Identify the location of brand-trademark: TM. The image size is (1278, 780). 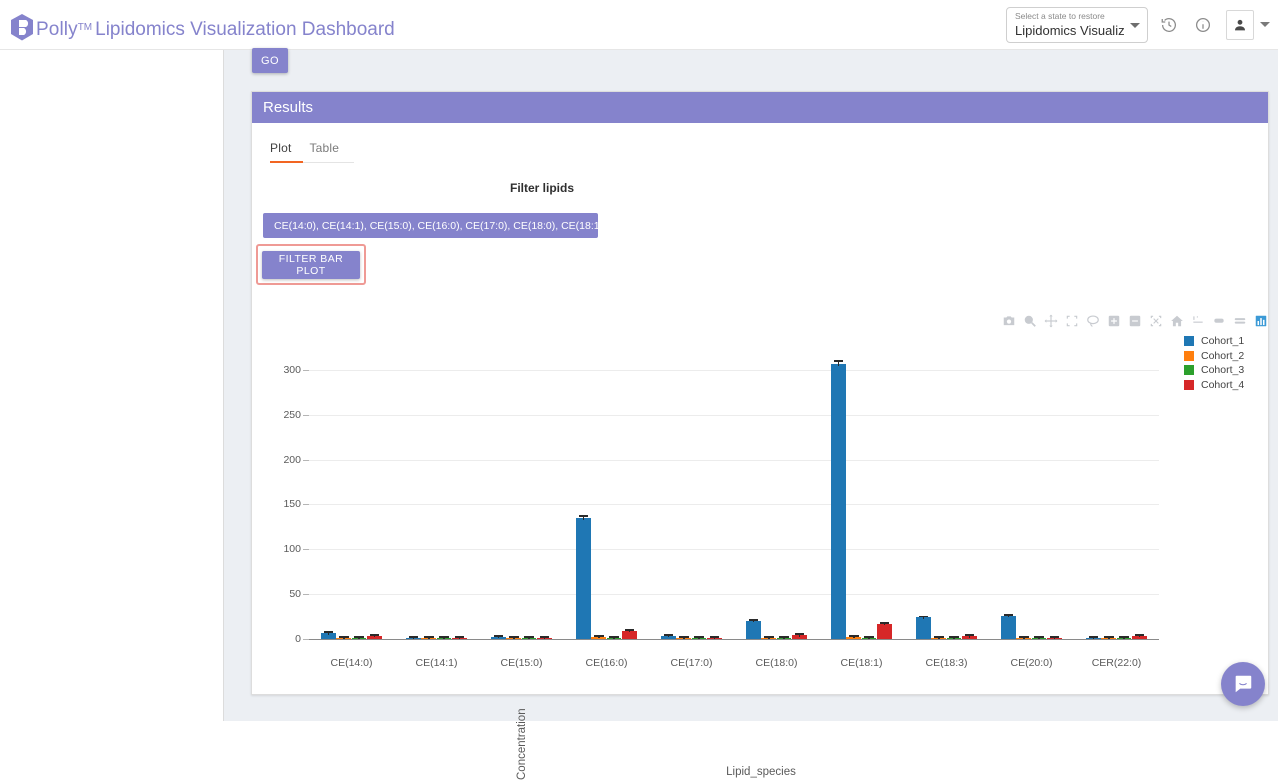
(85, 27).